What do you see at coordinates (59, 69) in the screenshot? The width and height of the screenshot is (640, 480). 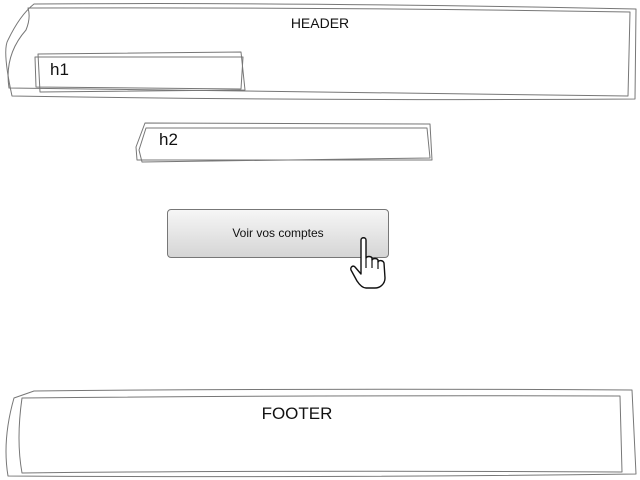 I see `heading-h1: h1` at bounding box center [59, 69].